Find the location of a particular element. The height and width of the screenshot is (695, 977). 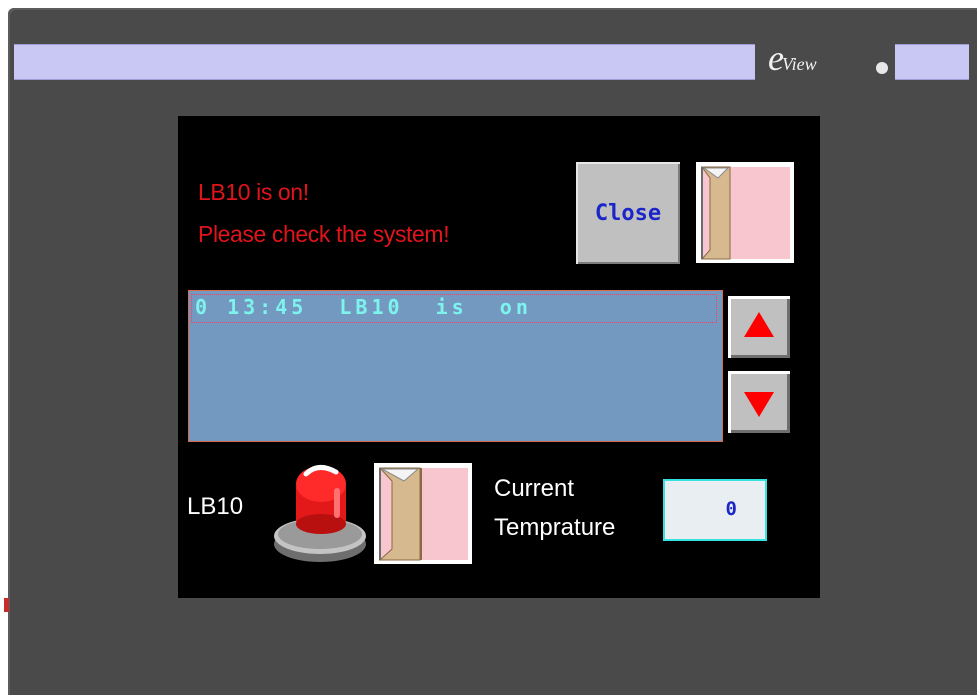

red-lamp-icon is located at coordinates (320, 513).